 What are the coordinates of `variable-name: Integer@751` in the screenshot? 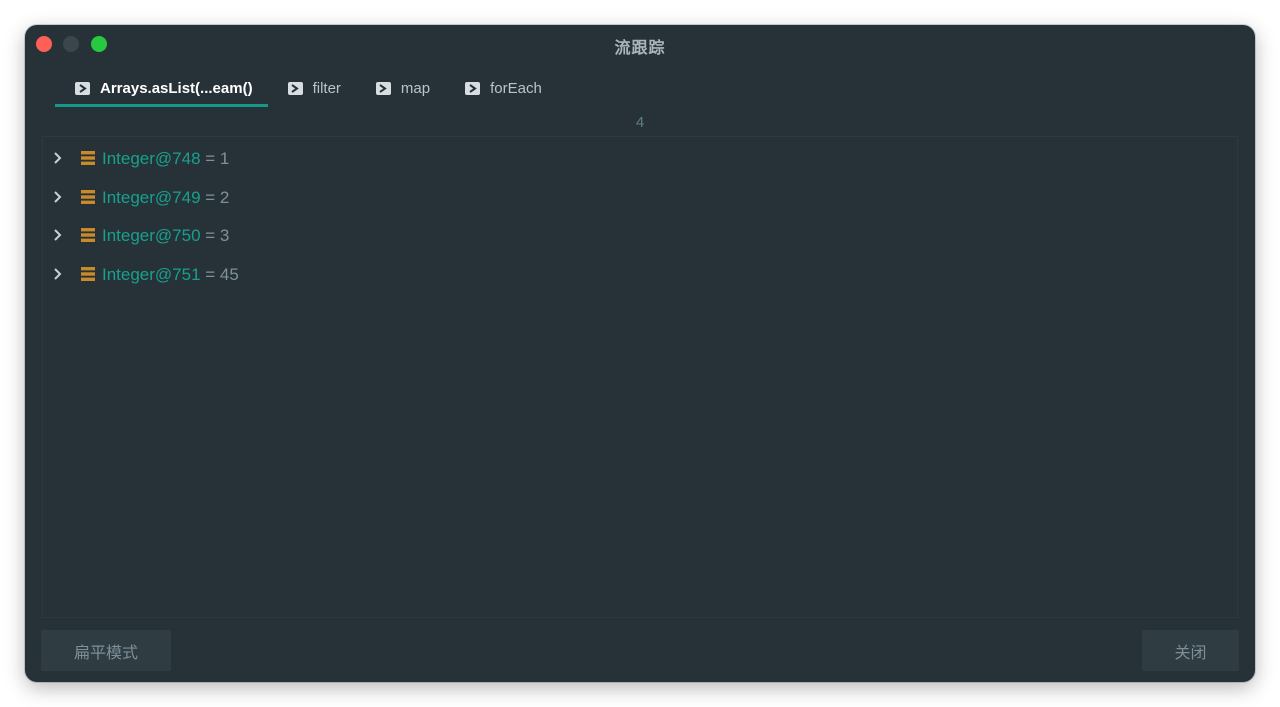 It's located at (151, 274).